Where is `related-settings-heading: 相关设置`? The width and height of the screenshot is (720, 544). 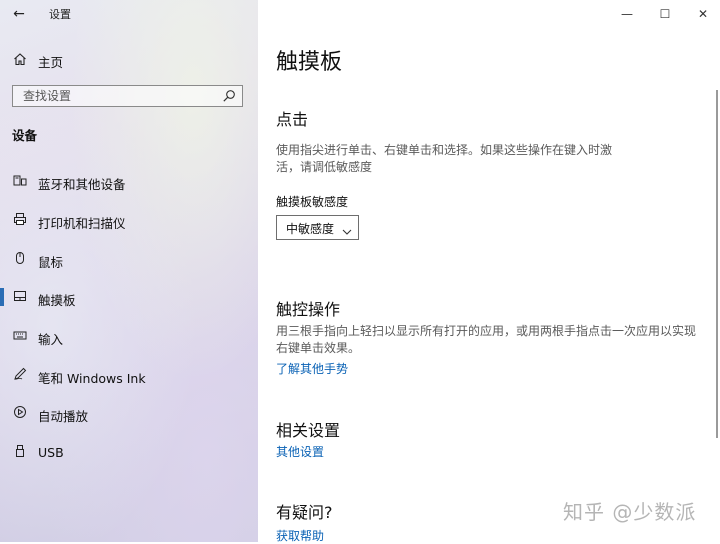 related-settings-heading: 相关设置 is located at coordinates (308, 430).